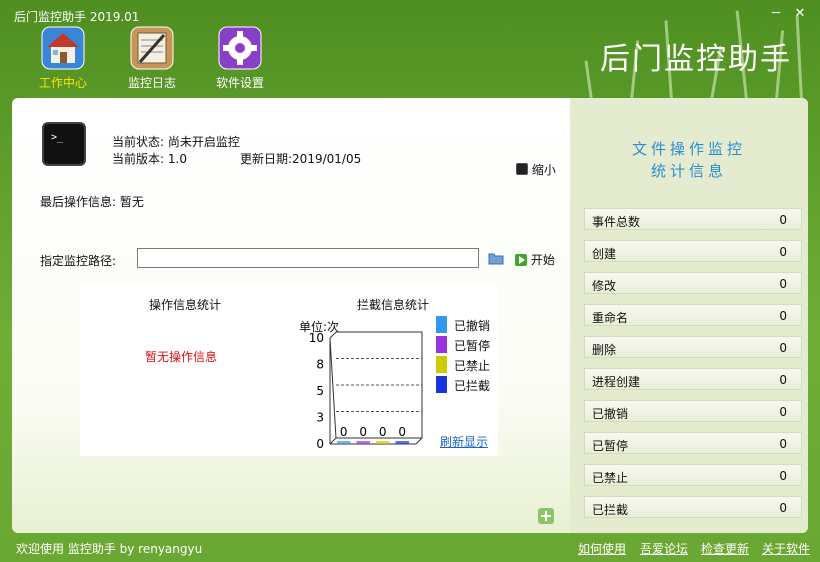  I want to click on brand-title: 后门监控助手, so click(696, 59).